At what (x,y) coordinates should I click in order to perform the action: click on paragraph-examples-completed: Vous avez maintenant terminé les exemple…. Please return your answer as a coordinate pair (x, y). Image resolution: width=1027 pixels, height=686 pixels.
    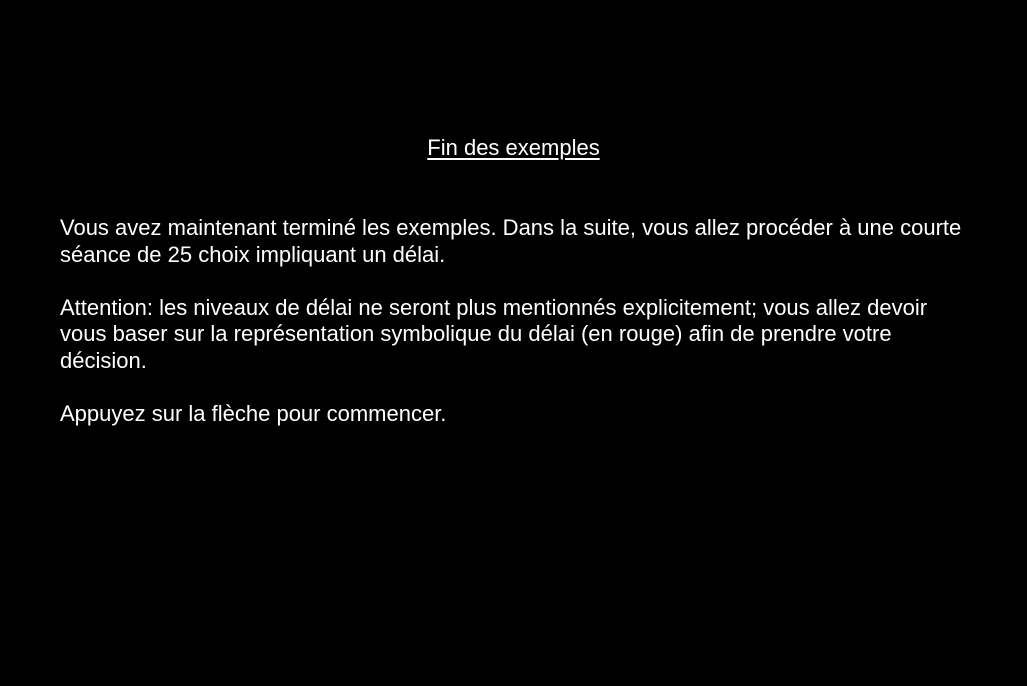
    Looking at the image, I should click on (511, 241).